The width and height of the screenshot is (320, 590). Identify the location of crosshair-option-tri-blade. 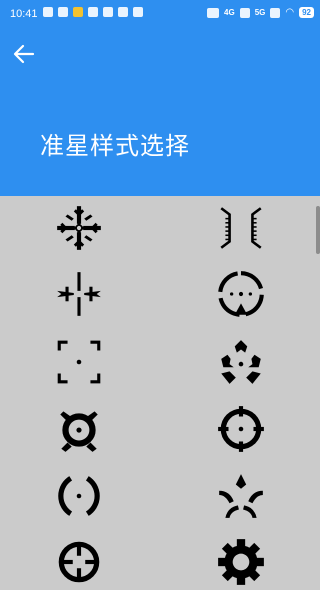
(241, 362).